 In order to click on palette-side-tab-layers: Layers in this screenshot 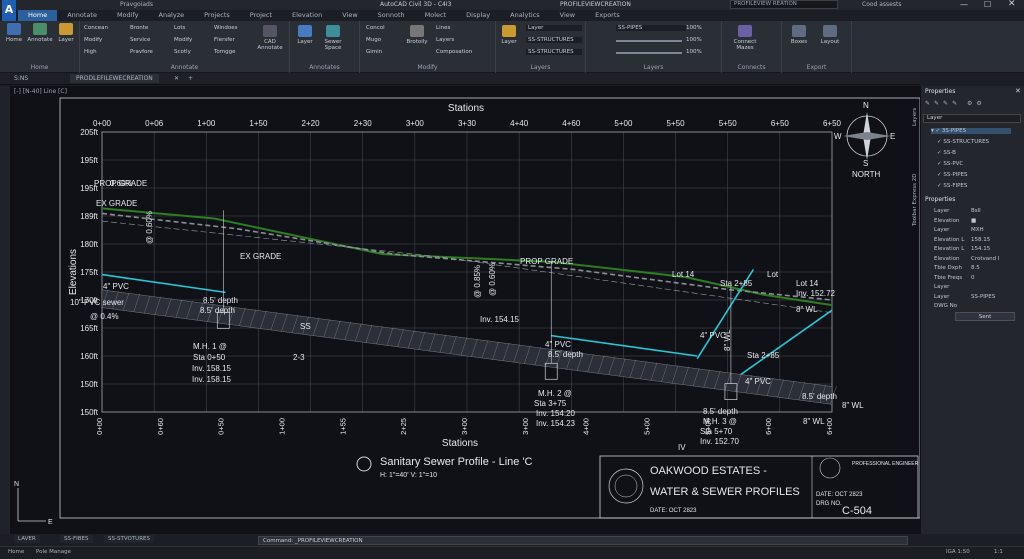, I will do `click(915, 117)`.